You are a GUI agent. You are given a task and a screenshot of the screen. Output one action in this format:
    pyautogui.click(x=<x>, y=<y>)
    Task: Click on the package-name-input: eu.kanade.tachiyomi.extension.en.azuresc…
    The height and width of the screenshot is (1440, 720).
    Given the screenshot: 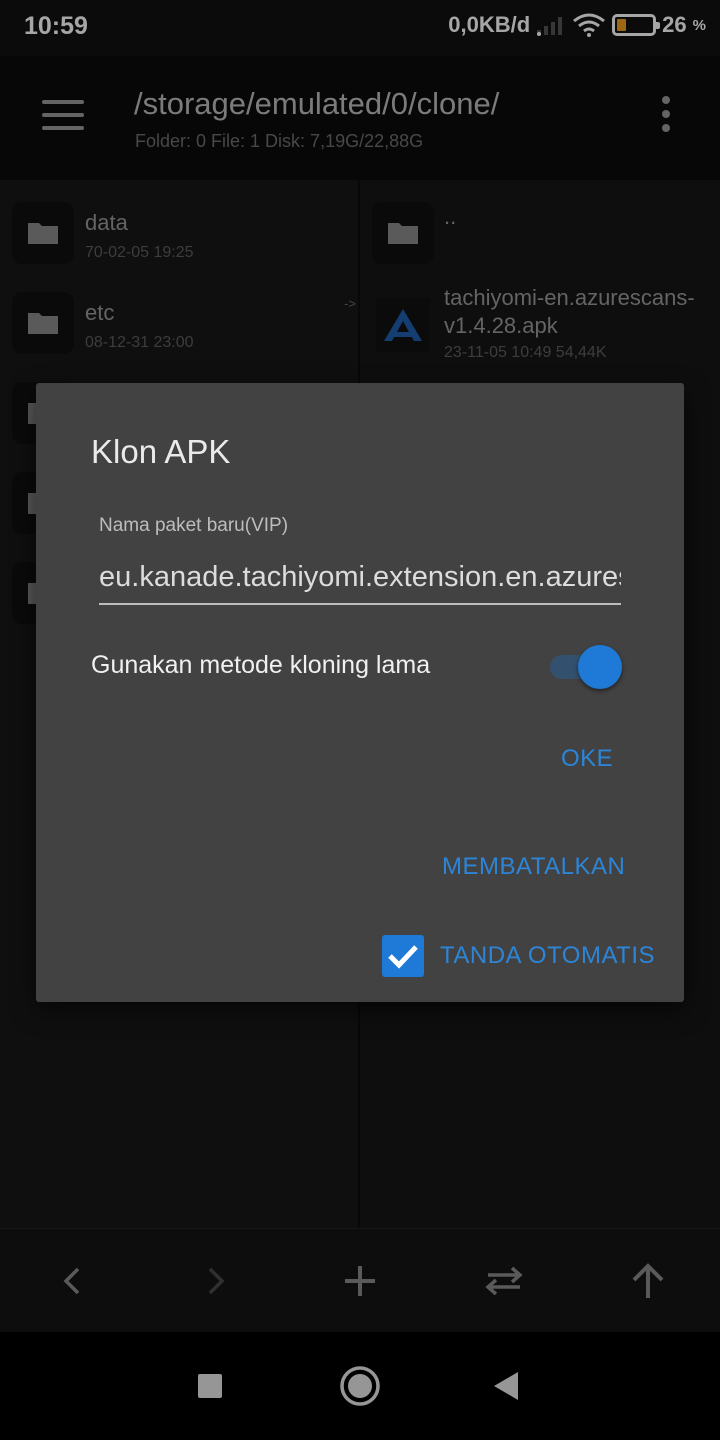 What is the action you would take?
    pyautogui.click(x=360, y=583)
    